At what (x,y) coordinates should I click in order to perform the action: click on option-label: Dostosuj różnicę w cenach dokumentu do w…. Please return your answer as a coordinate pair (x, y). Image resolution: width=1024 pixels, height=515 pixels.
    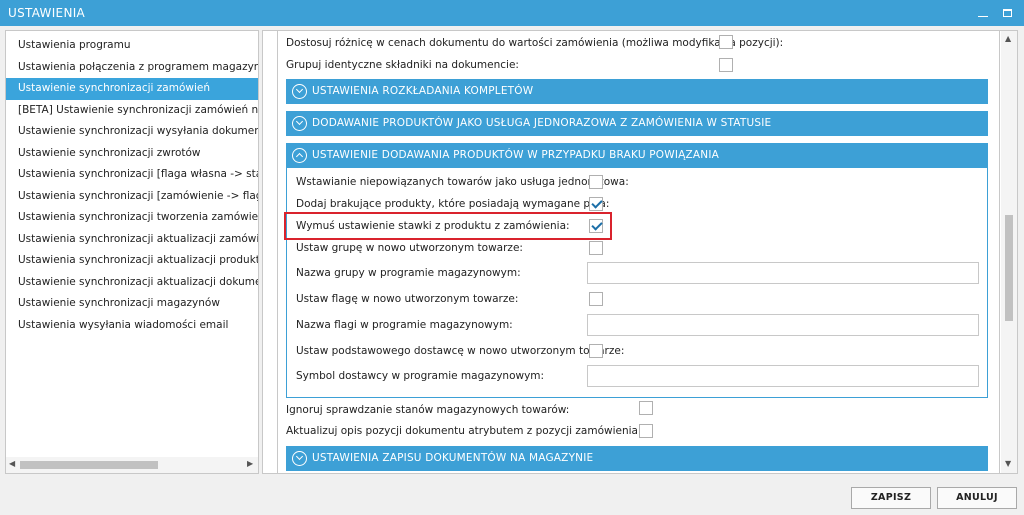
    Looking at the image, I should click on (535, 43).